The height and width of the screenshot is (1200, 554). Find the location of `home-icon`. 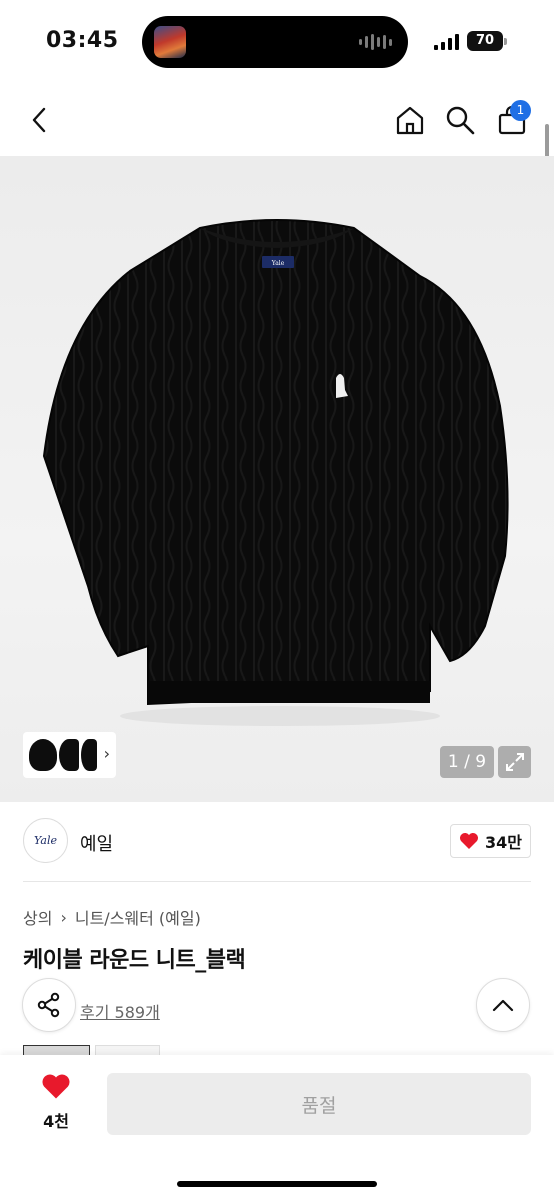

home-icon is located at coordinates (410, 120).